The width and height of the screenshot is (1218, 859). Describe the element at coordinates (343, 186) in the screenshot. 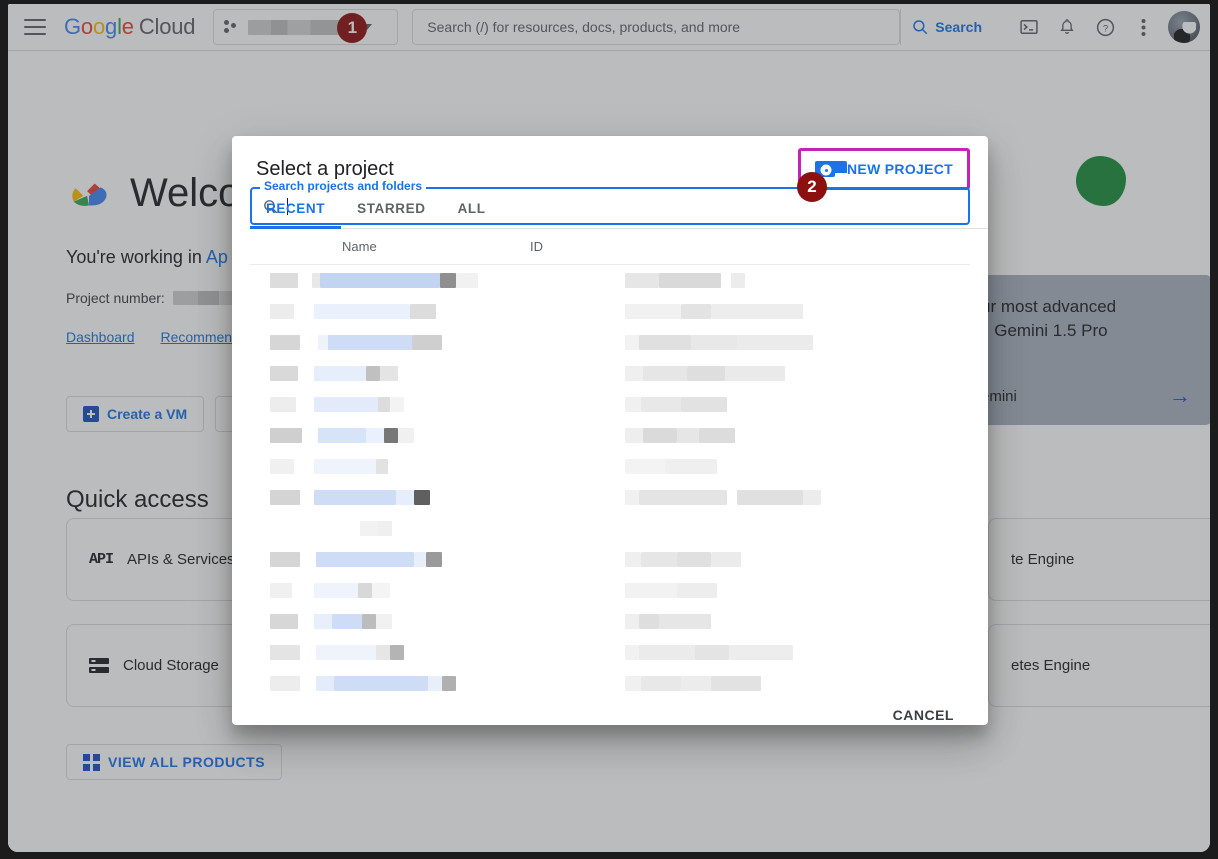

I see `project-search-label: Search projects and folders` at that location.